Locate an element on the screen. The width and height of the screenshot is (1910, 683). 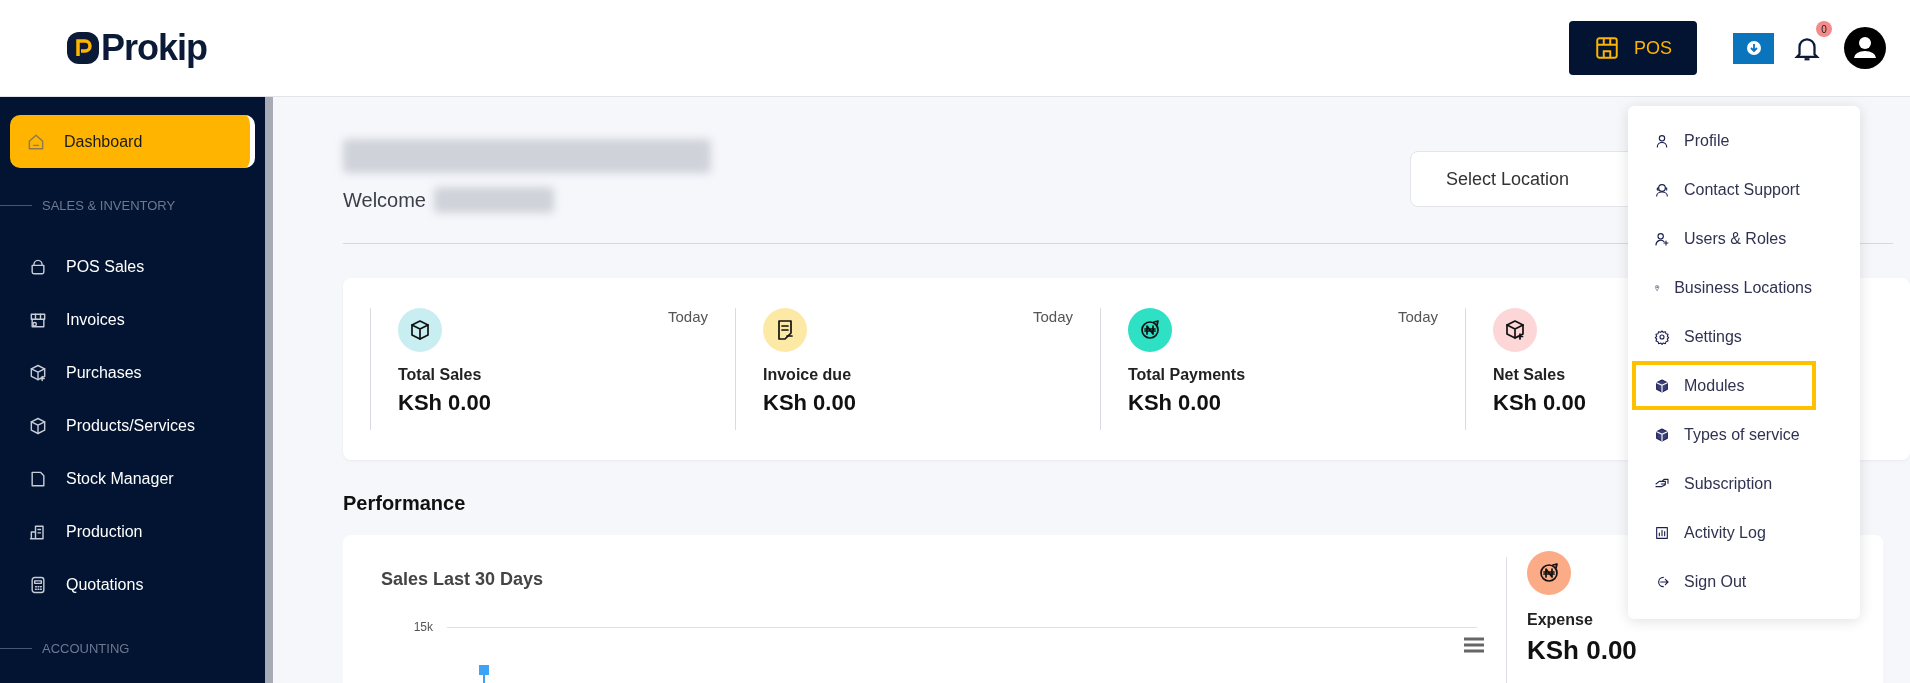
stat-label: Invoice due is located at coordinates (808, 375).